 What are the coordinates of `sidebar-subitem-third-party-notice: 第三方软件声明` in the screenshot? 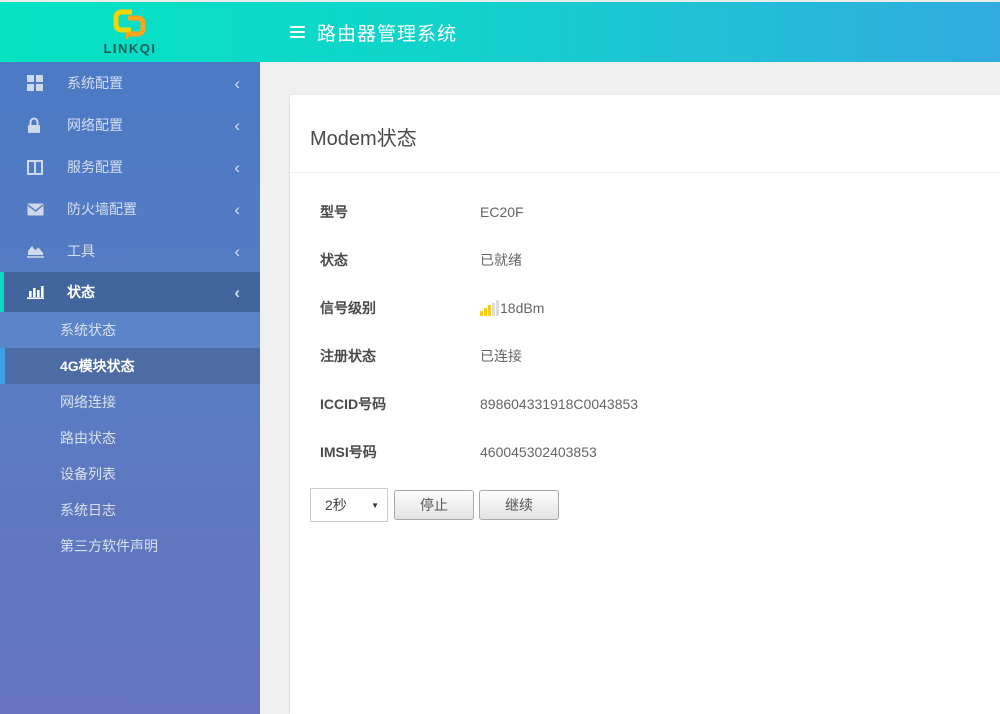 It's located at (130, 546).